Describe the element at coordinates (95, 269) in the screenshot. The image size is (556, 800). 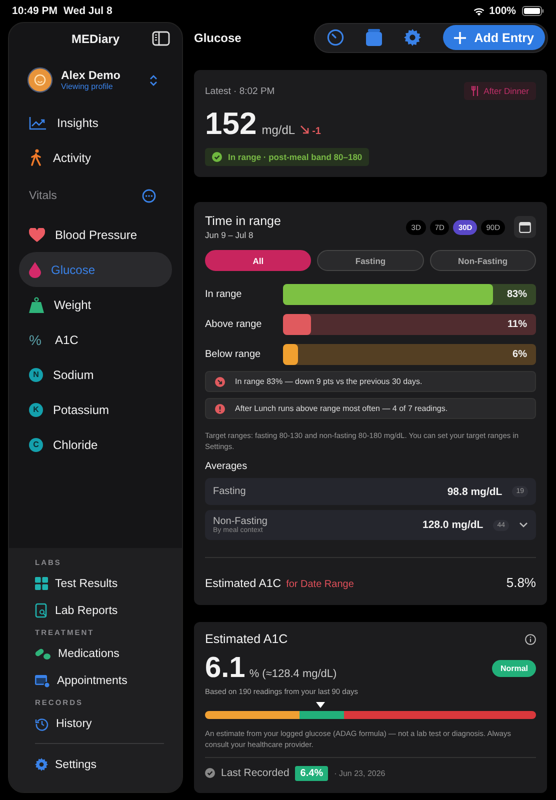
I see `nav-item: Glucose` at that location.